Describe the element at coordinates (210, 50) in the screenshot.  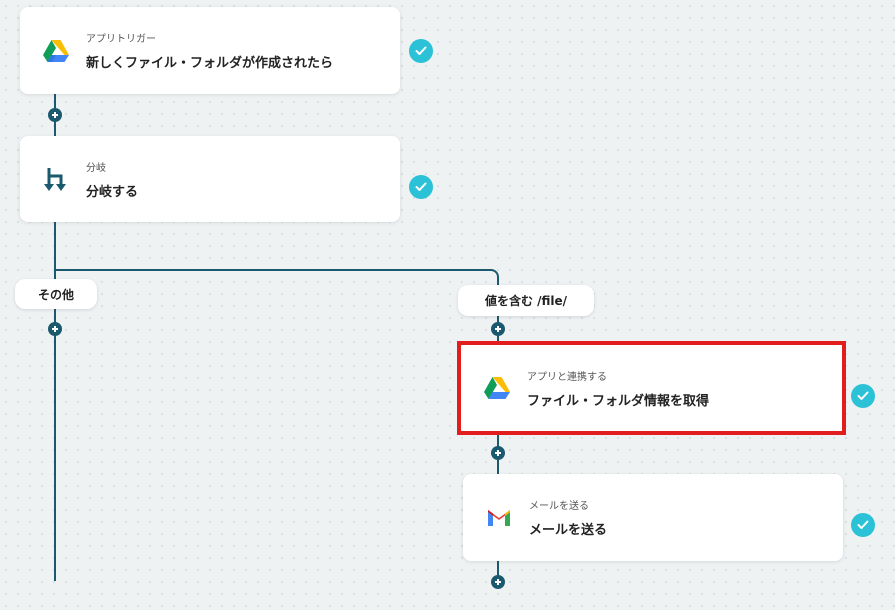
I see `trigger-node-card: アプリトリガー 新しくファイル・フォルダが作成されたら` at that location.